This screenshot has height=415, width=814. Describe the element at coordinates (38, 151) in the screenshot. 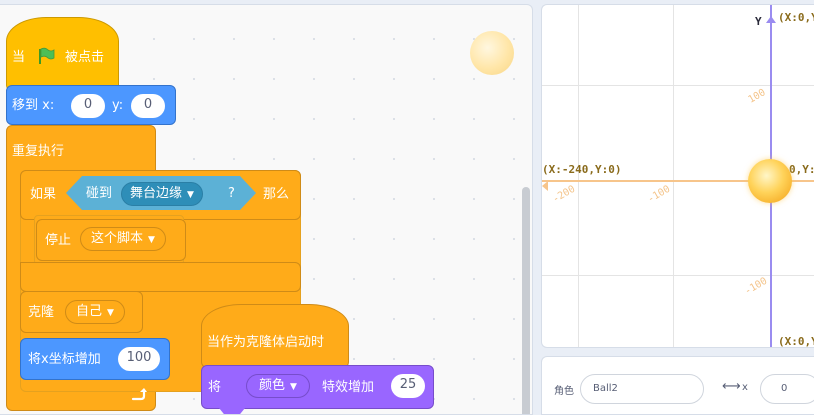

I see `forever-label: 重复执行` at that location.